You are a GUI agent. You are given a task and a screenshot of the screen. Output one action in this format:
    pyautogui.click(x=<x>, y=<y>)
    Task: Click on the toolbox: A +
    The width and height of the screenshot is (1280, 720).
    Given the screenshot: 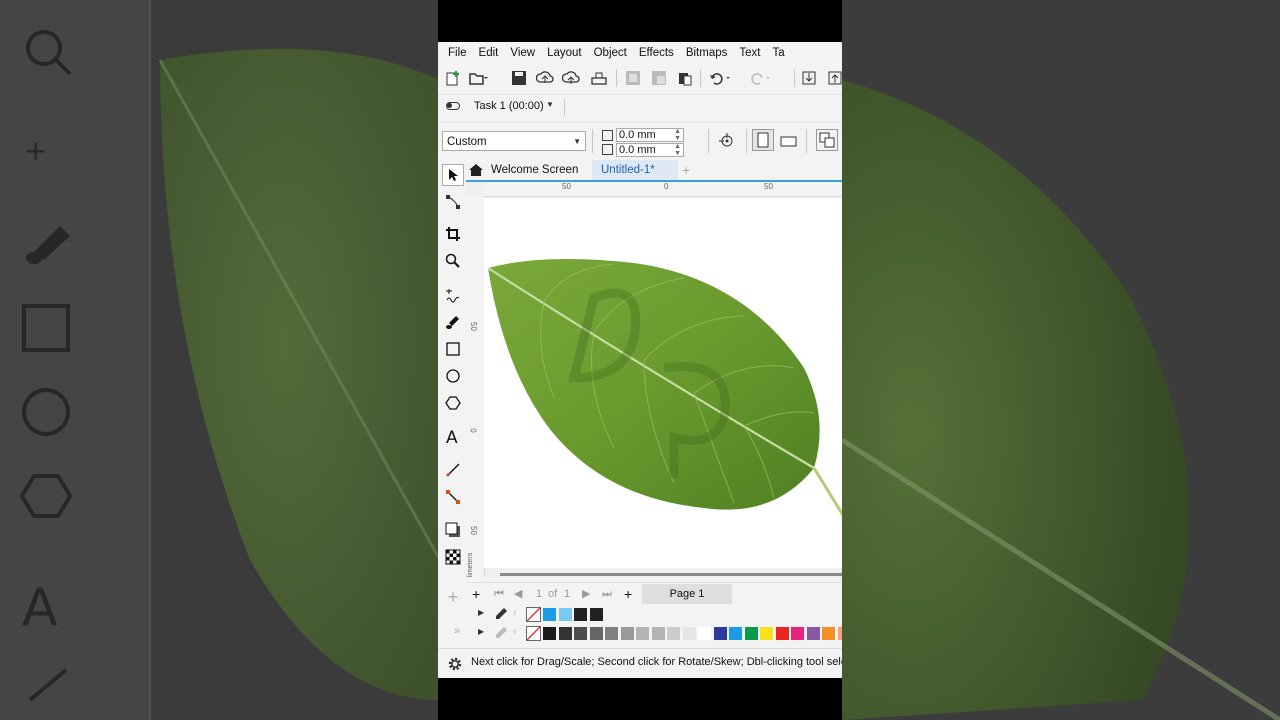 What is the action you would take?
    pyautogui.click(x=452, y=383)
    